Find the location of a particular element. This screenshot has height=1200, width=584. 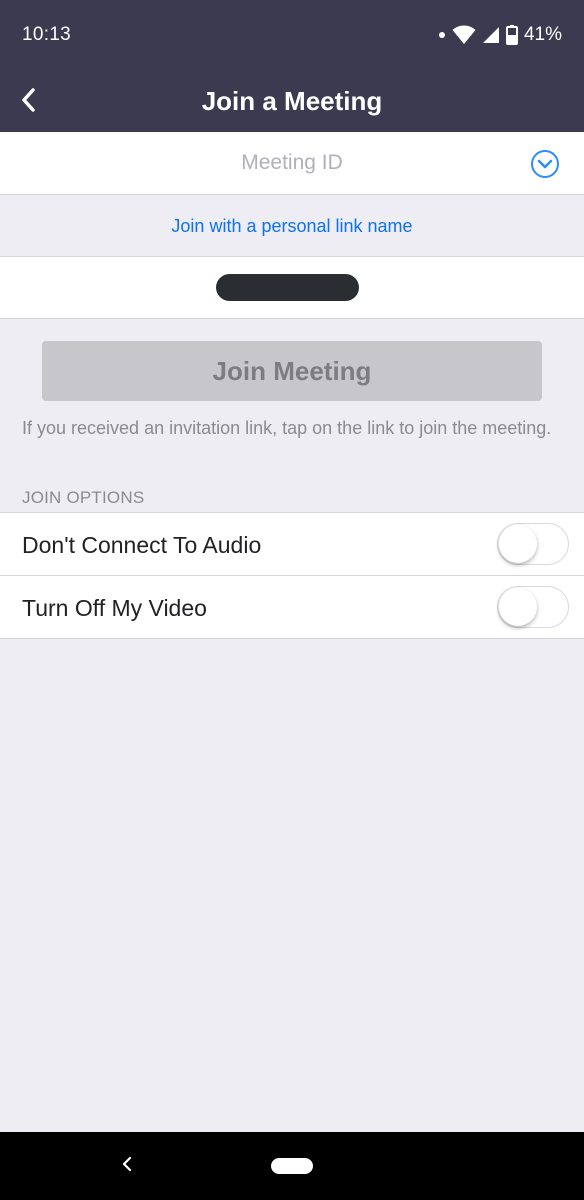

android-nav-bar is located at coordinates (292, 1166).